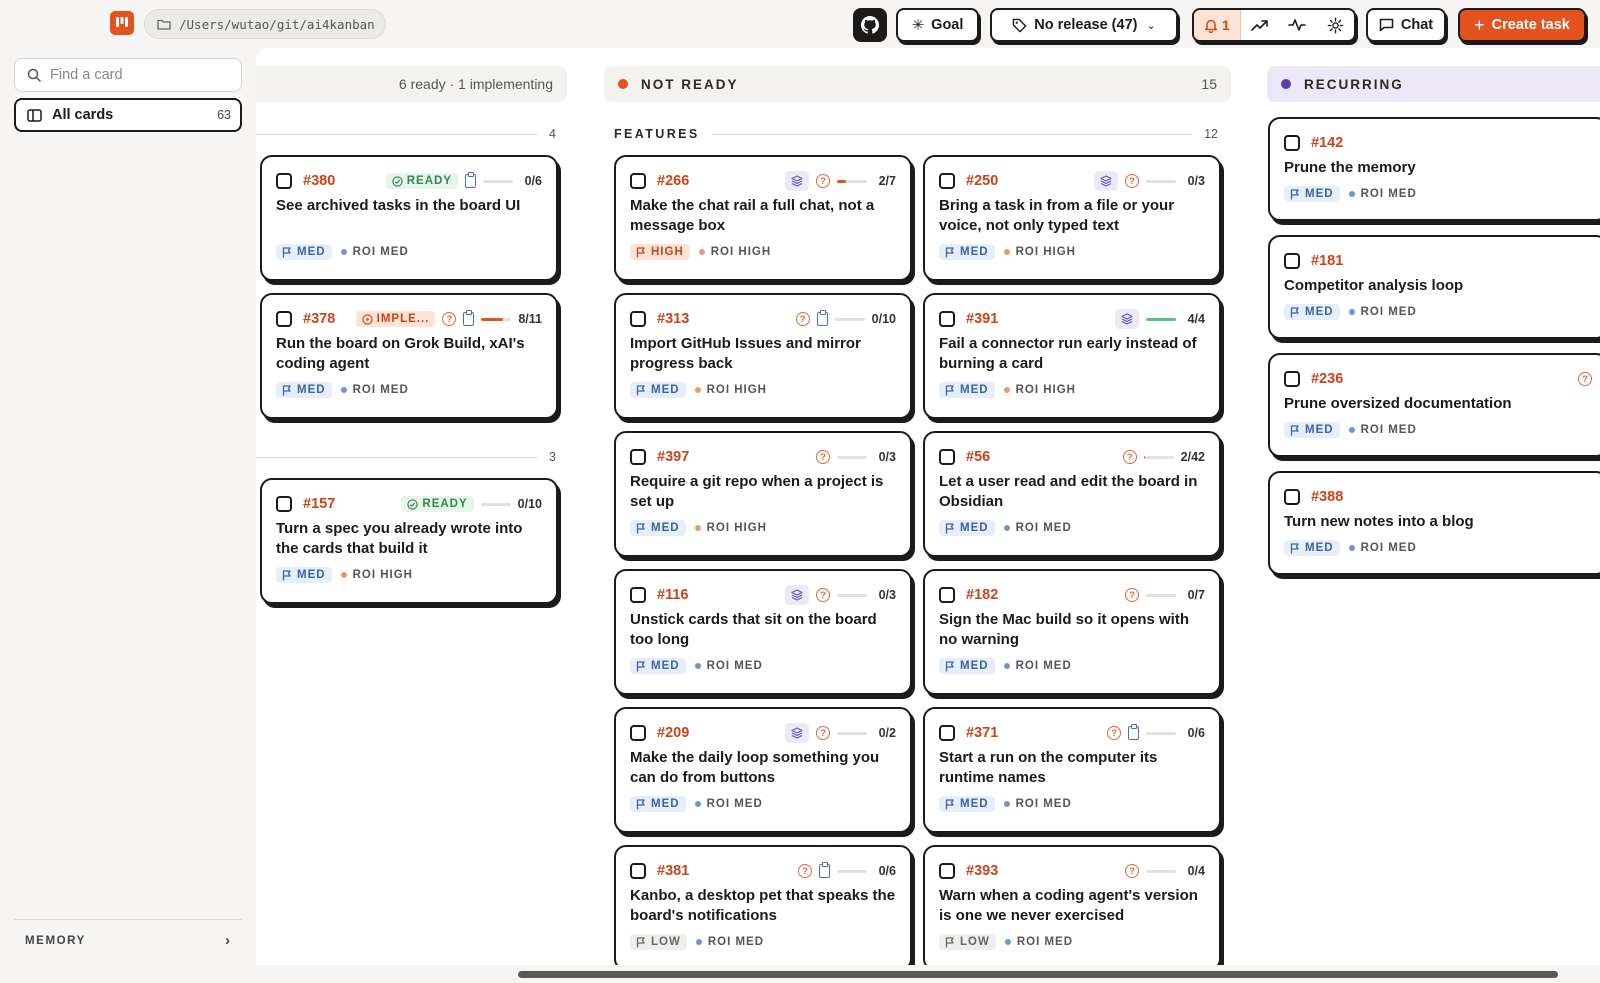 The width and height of the screenshot is (1600, 983). Describe the element at coordinates (140, 75) in the screenshot. I see `search-input` at that location.